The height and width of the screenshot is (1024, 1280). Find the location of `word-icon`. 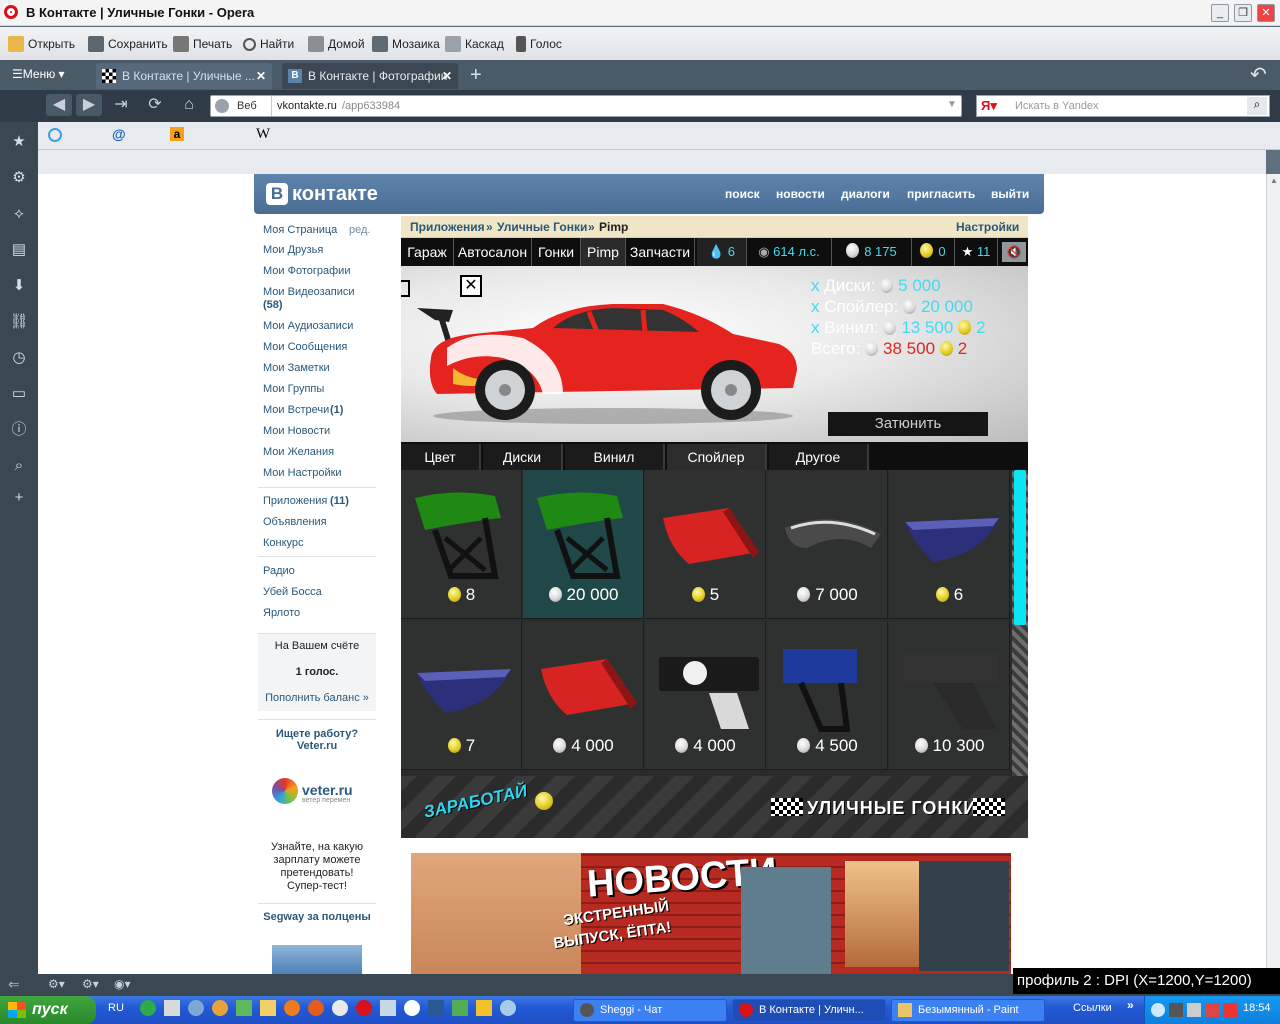

word-icon is located at coordinates (436, 1008).